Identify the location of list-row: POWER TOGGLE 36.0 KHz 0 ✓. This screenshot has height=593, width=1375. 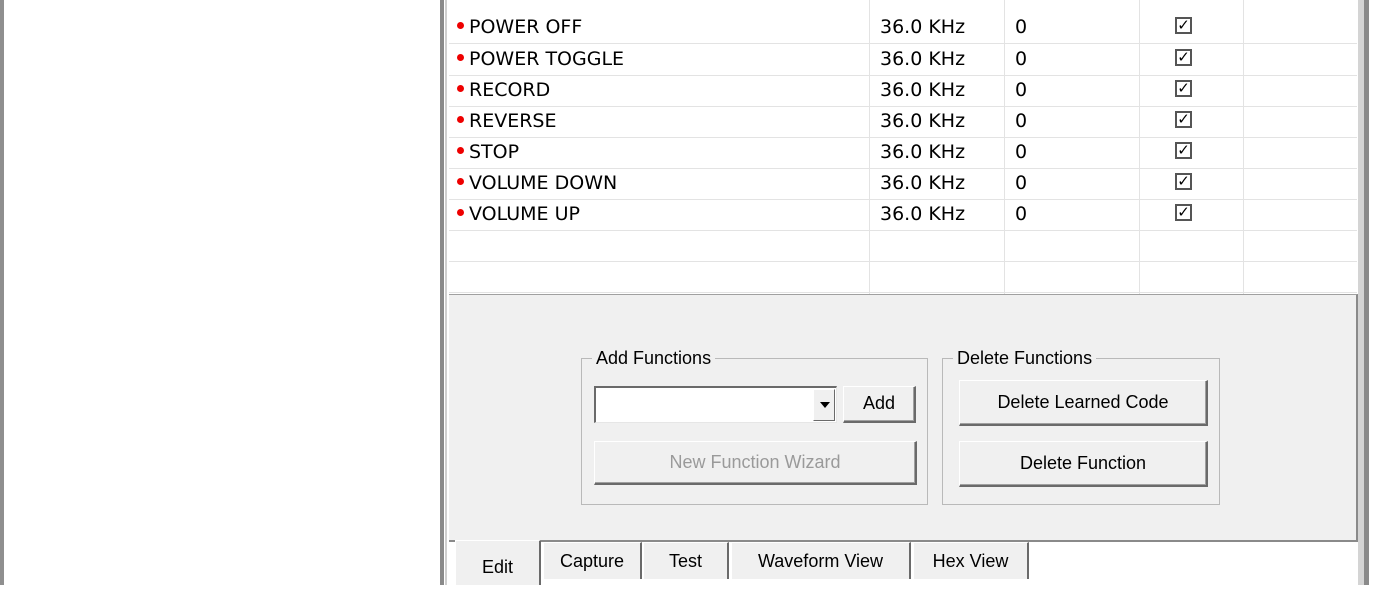
(903, 60).